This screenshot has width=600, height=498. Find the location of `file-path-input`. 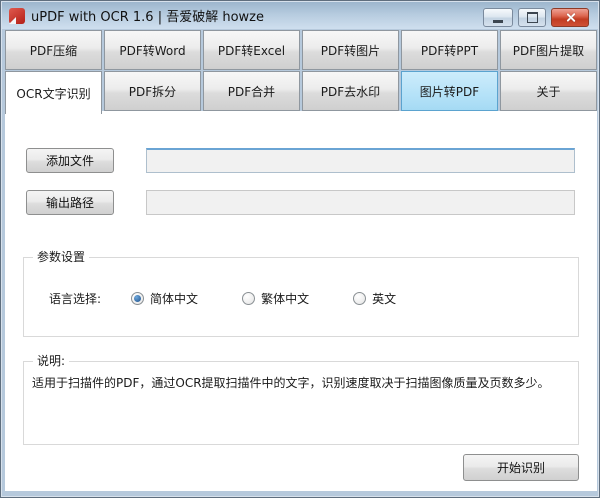

file-path-input is located at coordinates (360, 160).